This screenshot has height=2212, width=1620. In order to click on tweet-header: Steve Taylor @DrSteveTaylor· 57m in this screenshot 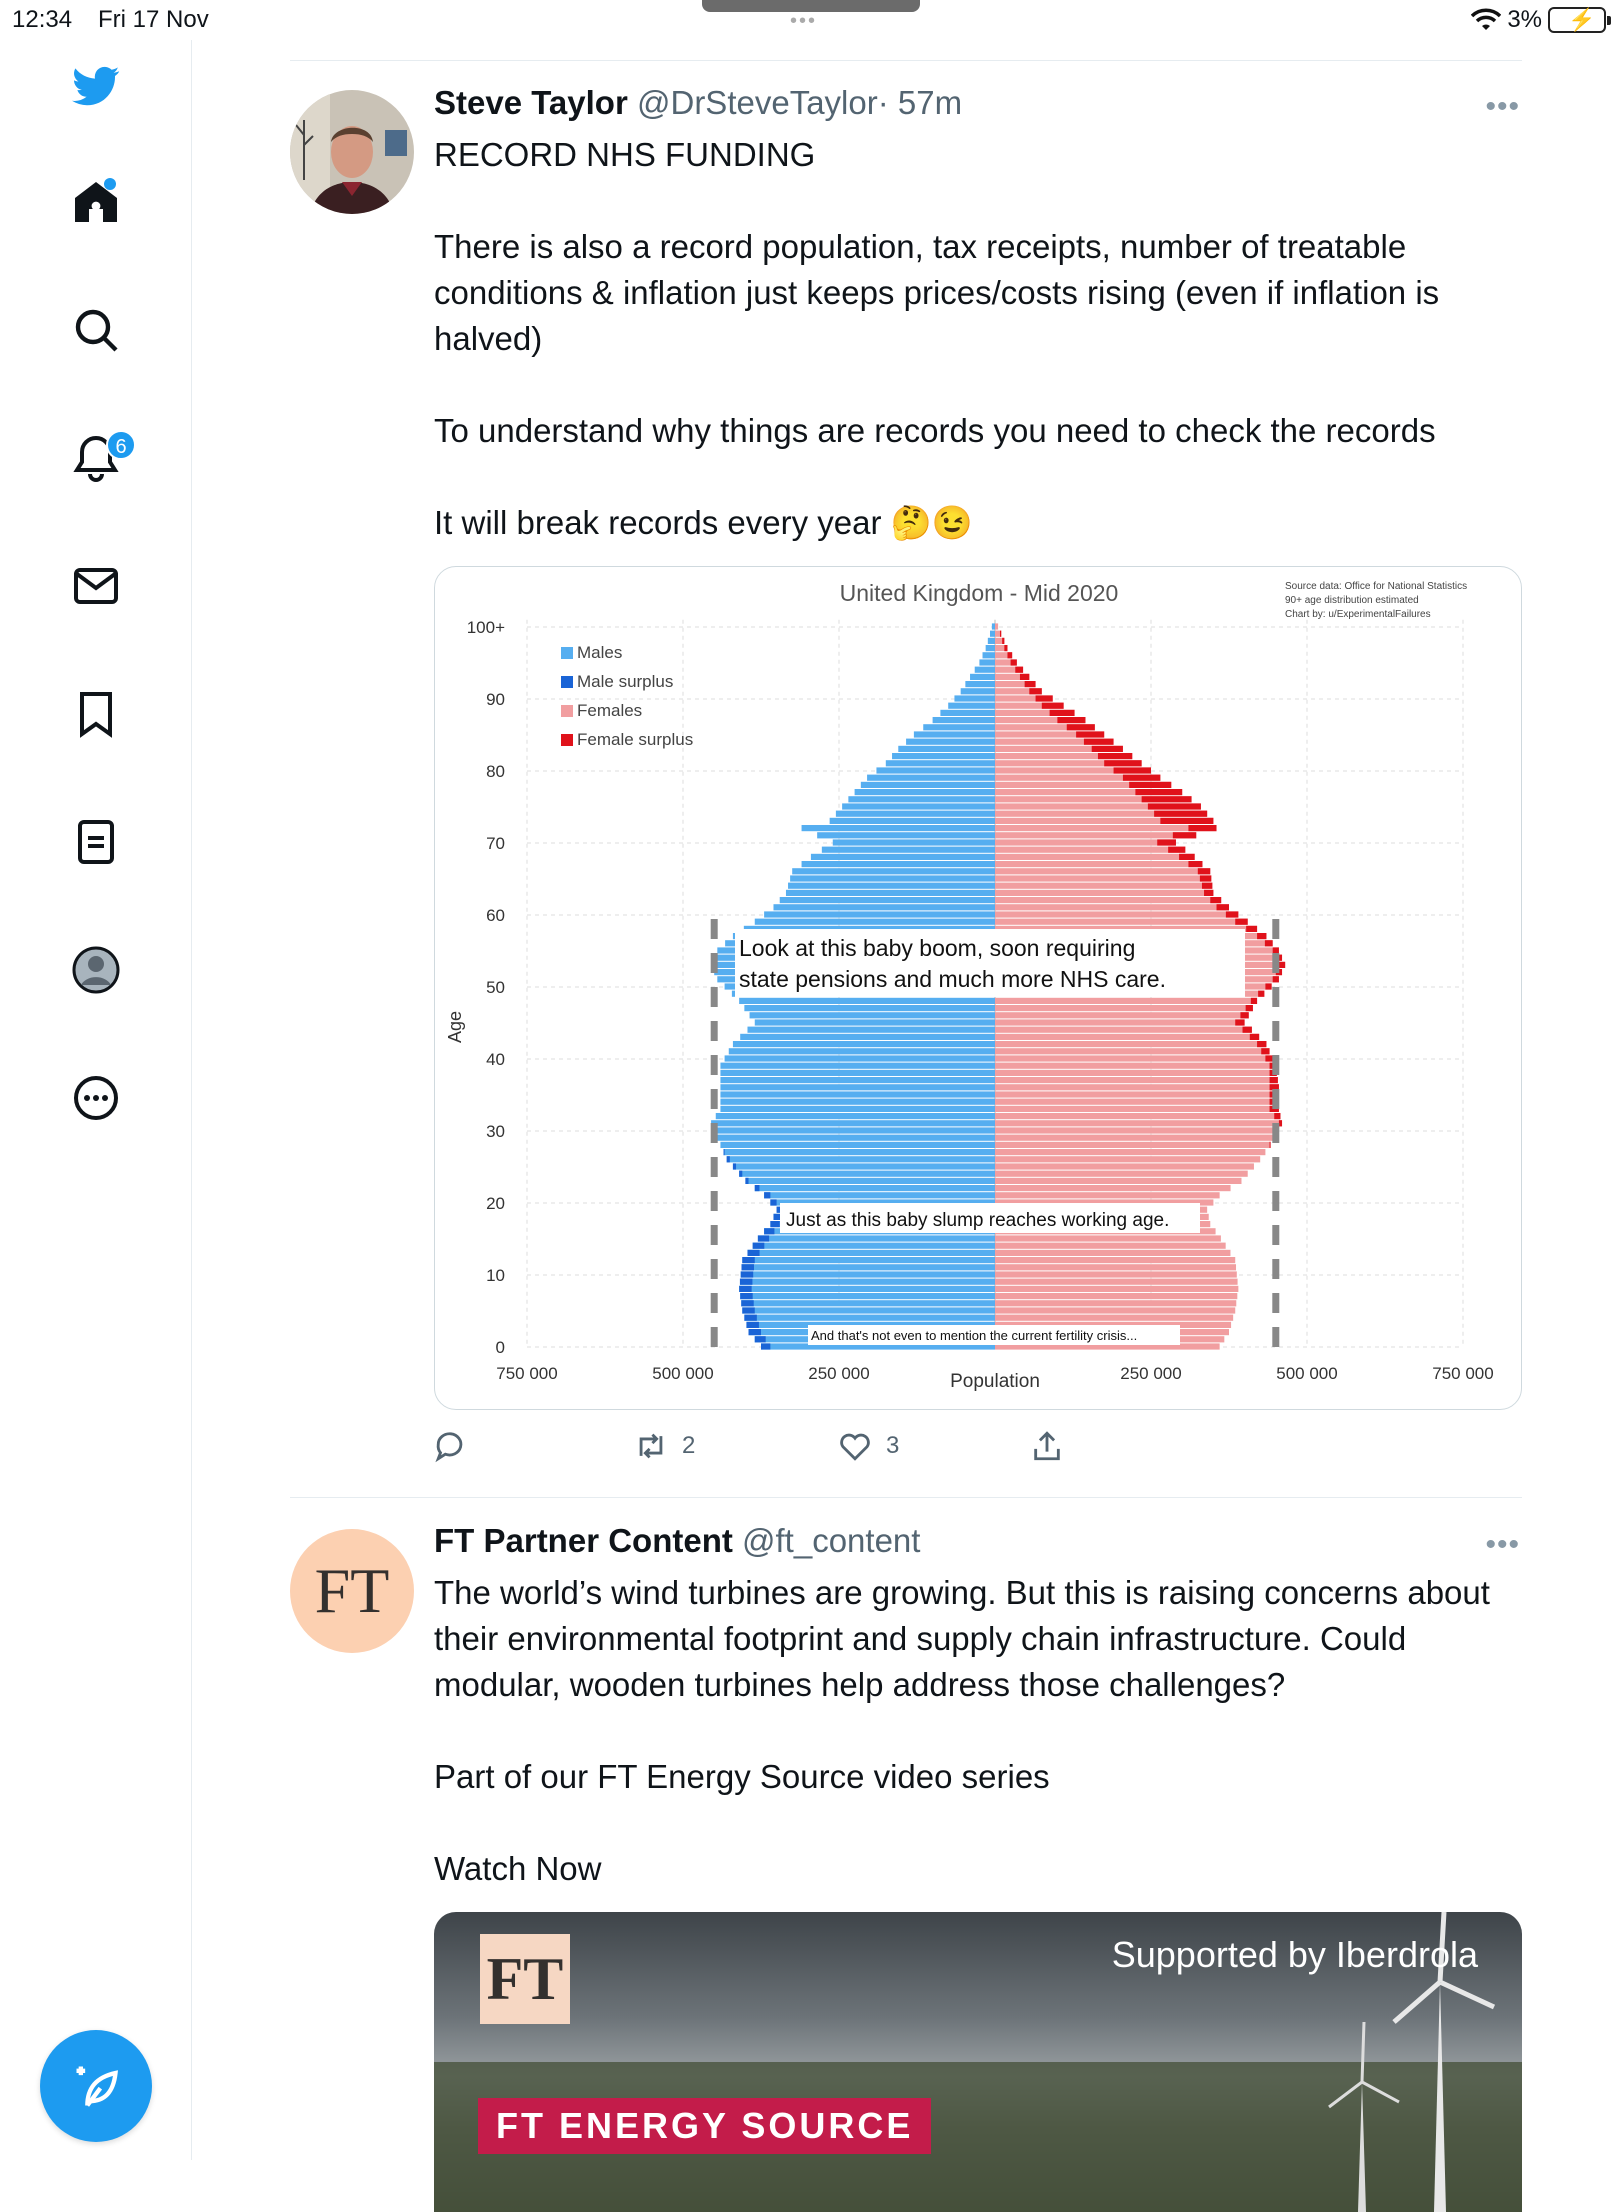, I will do `click(698, 103)`.